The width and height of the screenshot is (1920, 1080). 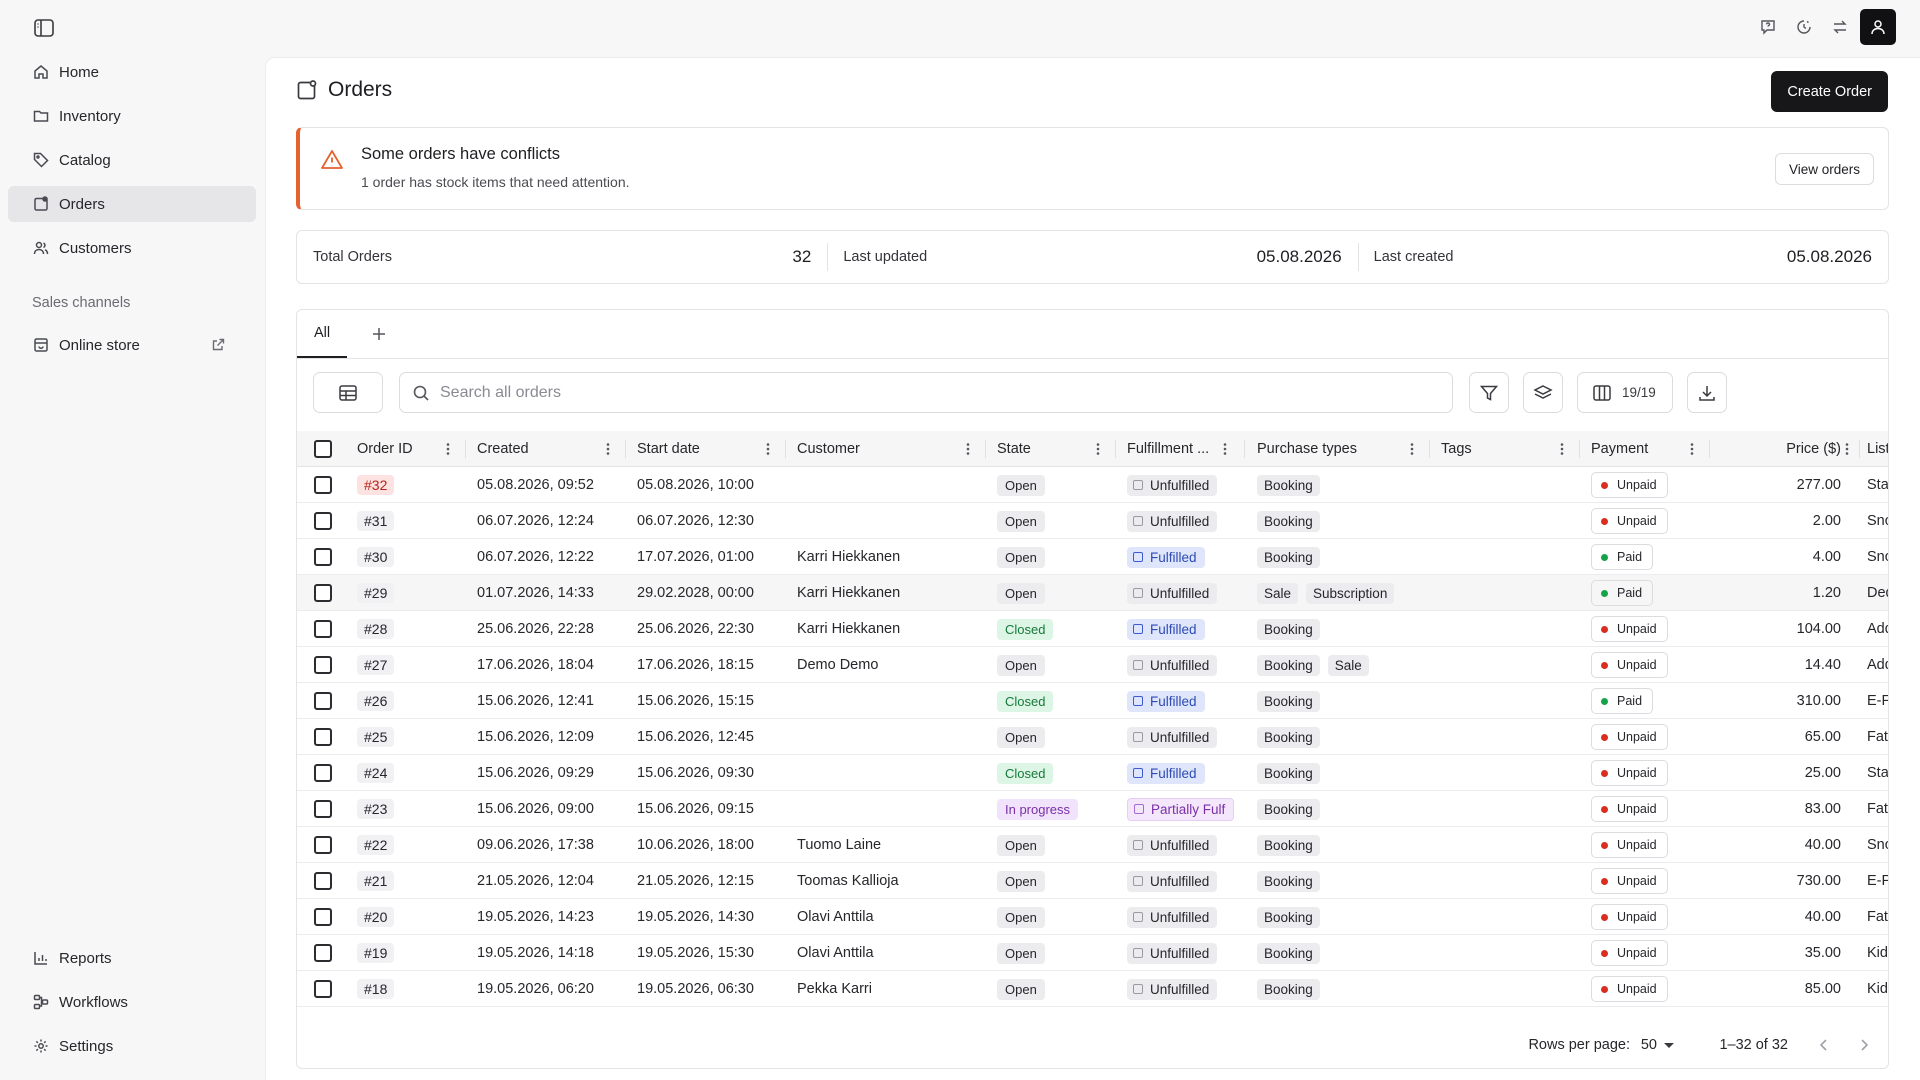 What do you see at coordinates (385, 449) in the screenshot?
I see `col-order-id: Order ID` at bounding box center [385, 449].